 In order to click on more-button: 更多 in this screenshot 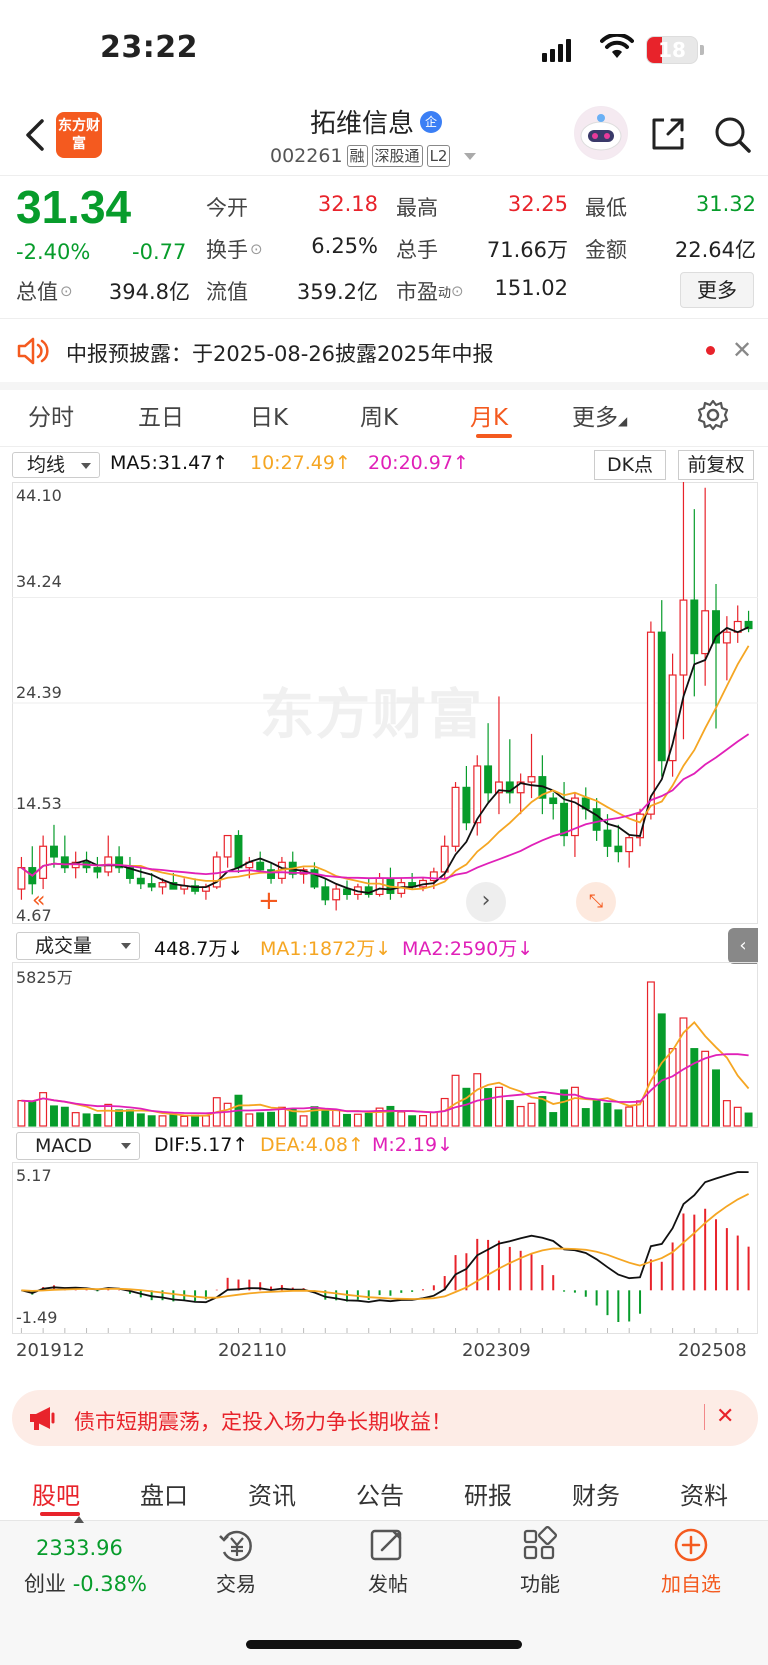, I will do `click(717, 290)`.